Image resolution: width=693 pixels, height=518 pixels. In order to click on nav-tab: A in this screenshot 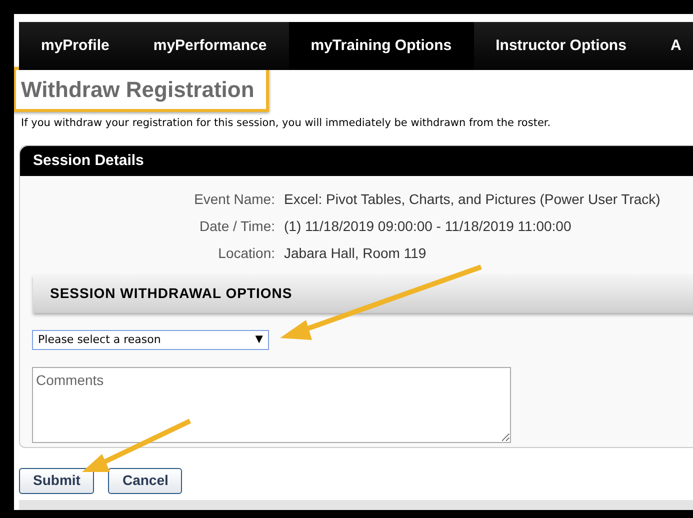, I will do `click(670, 46)`.